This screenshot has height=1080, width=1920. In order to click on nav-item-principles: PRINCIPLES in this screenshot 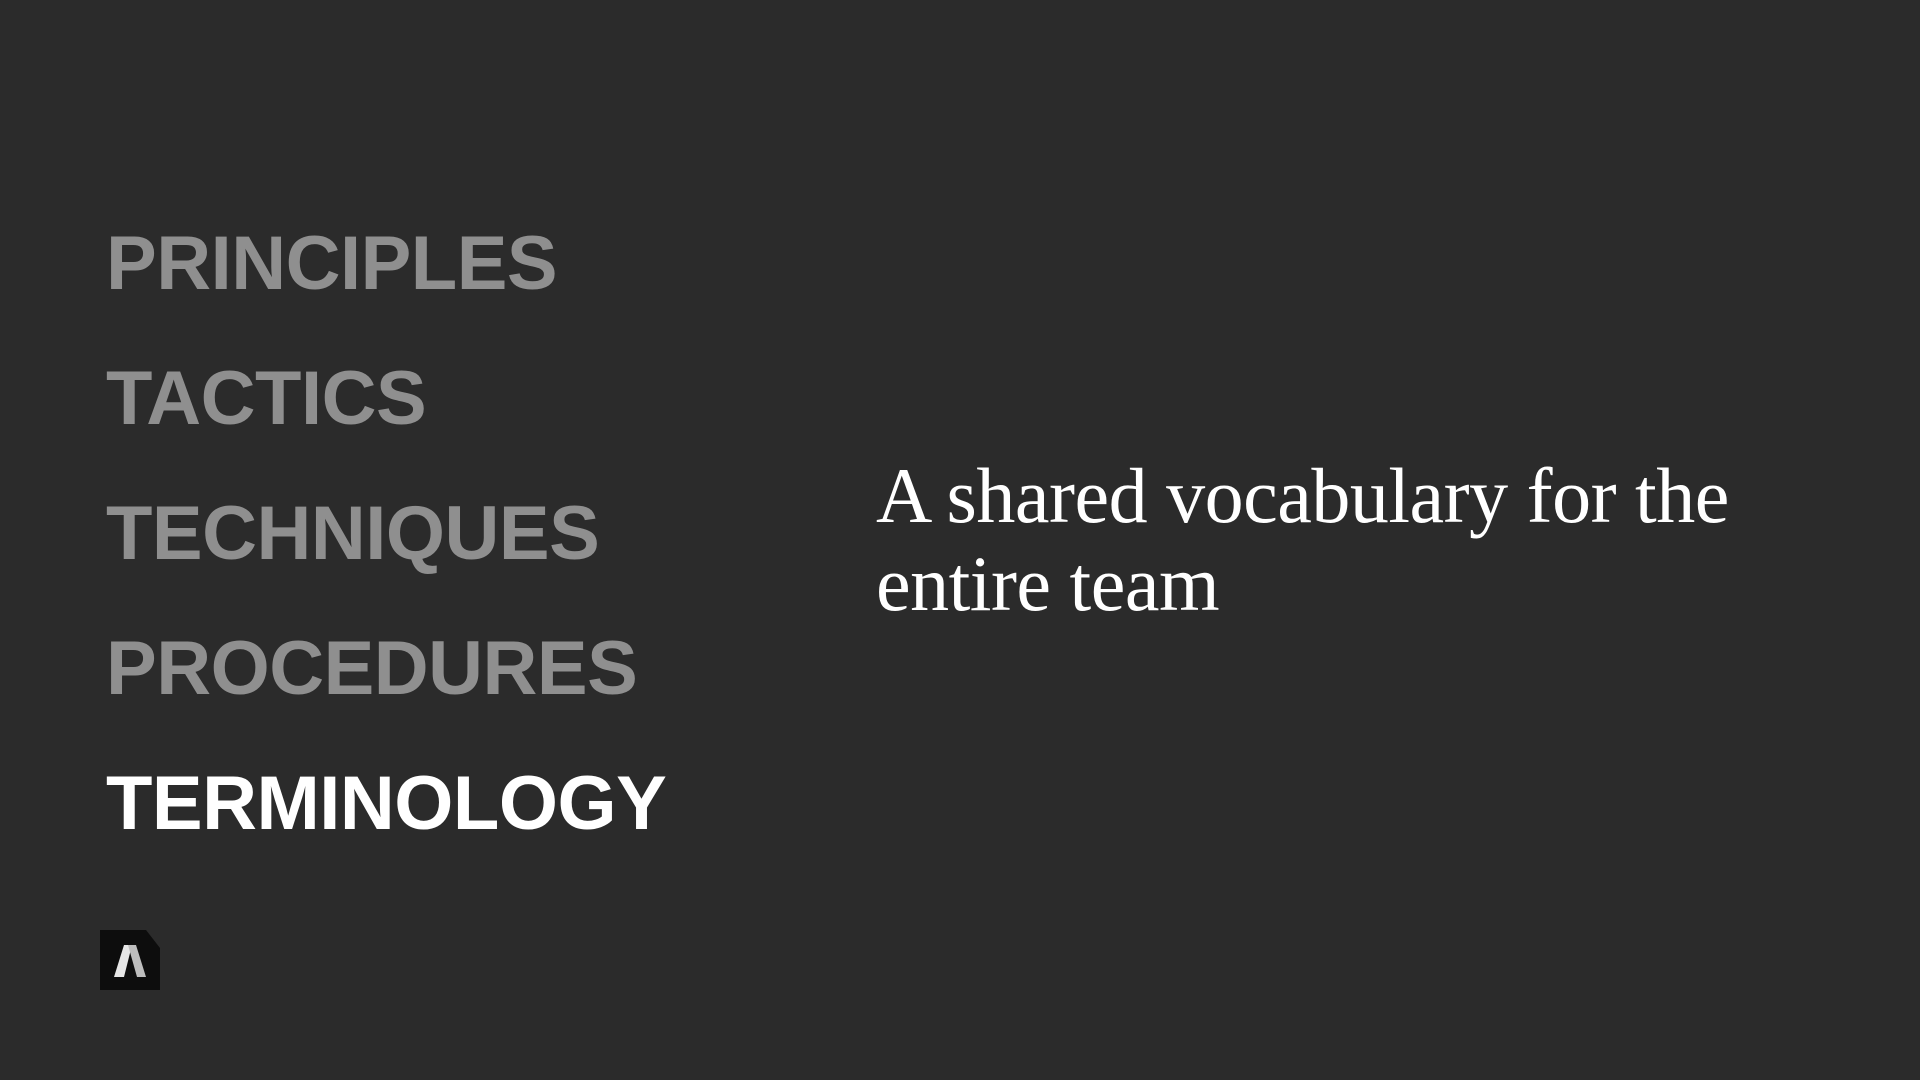, I will do `click(386, 263)`.